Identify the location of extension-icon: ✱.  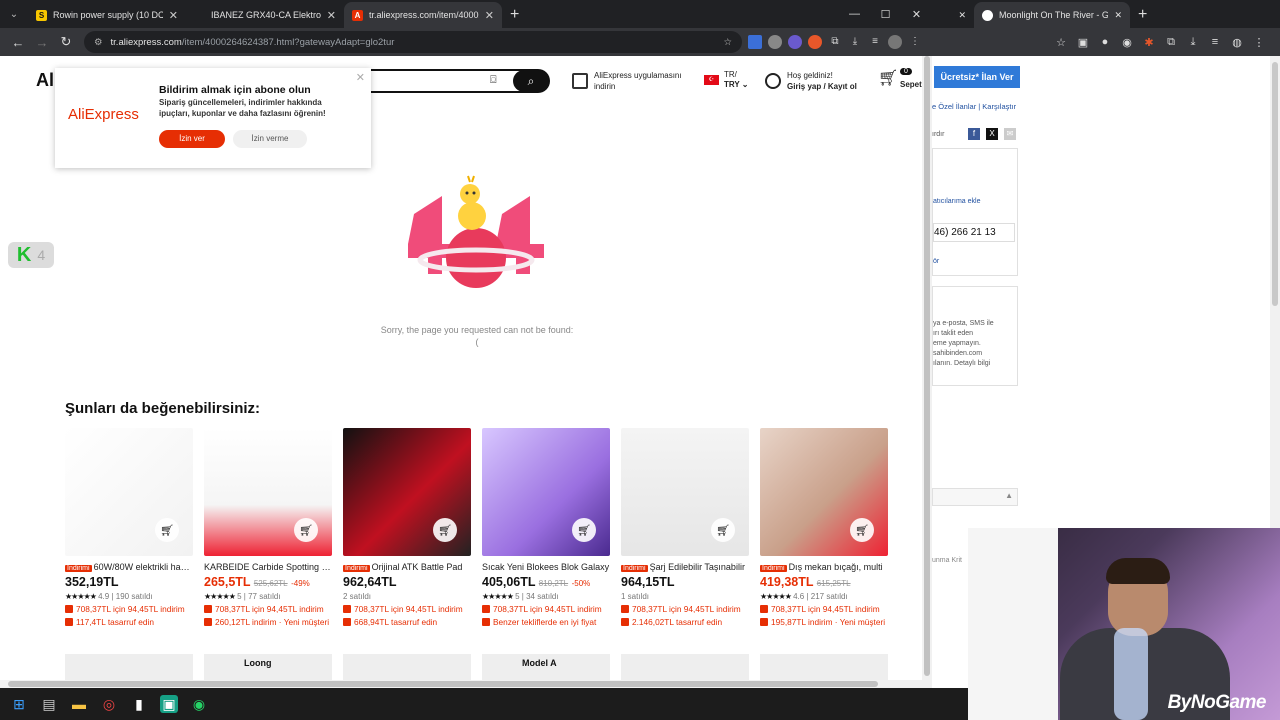
(1149, 42).